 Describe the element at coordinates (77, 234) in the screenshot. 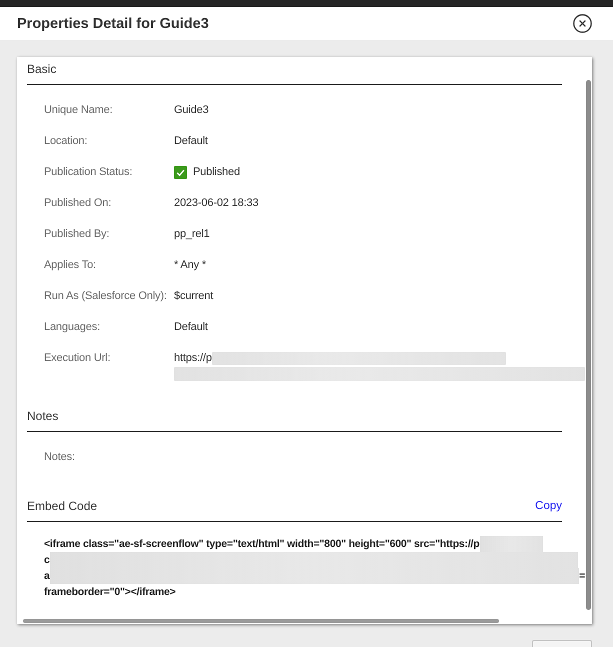

I see `field-label: Published By:` at that location.